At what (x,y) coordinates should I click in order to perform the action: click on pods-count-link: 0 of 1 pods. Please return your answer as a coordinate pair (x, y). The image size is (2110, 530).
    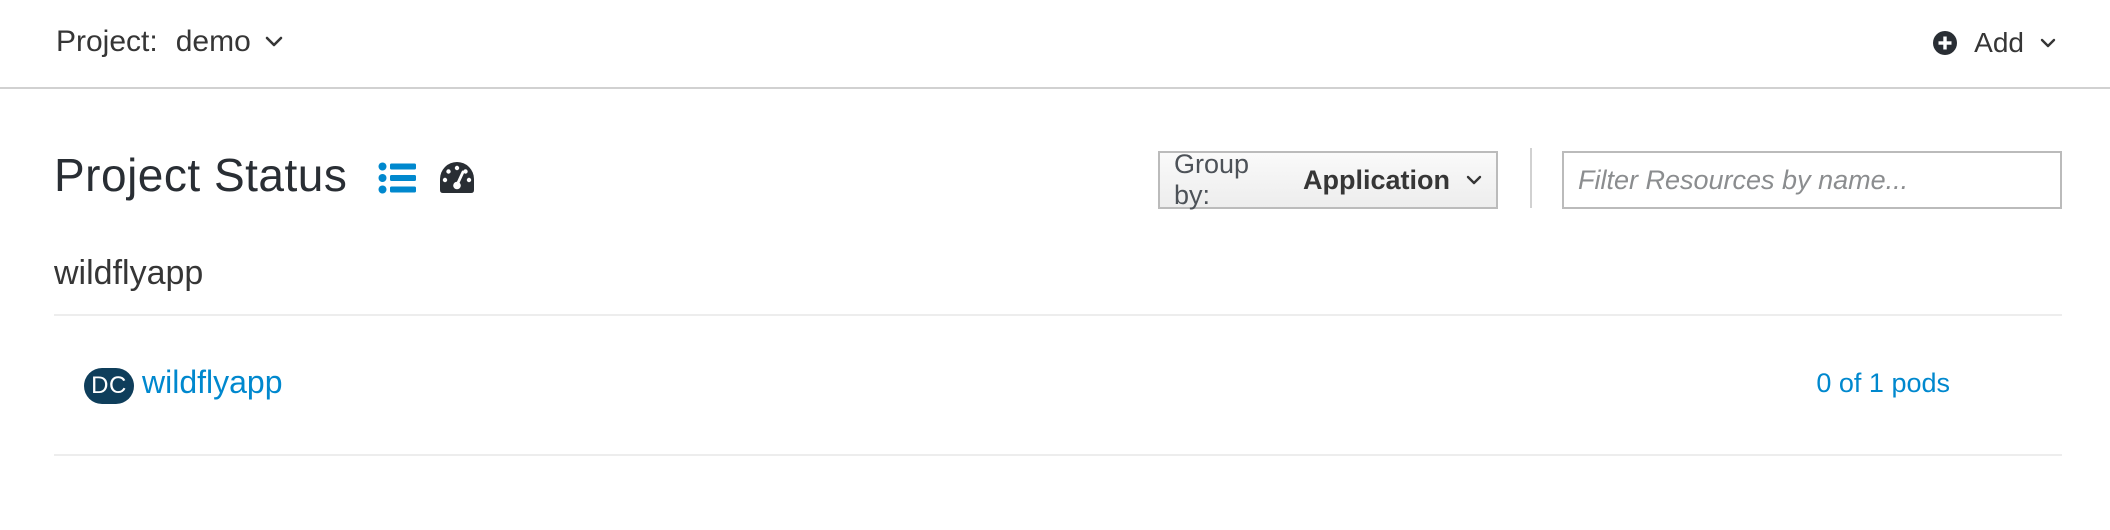
    Looking at the image, I should click on (1883, 383).